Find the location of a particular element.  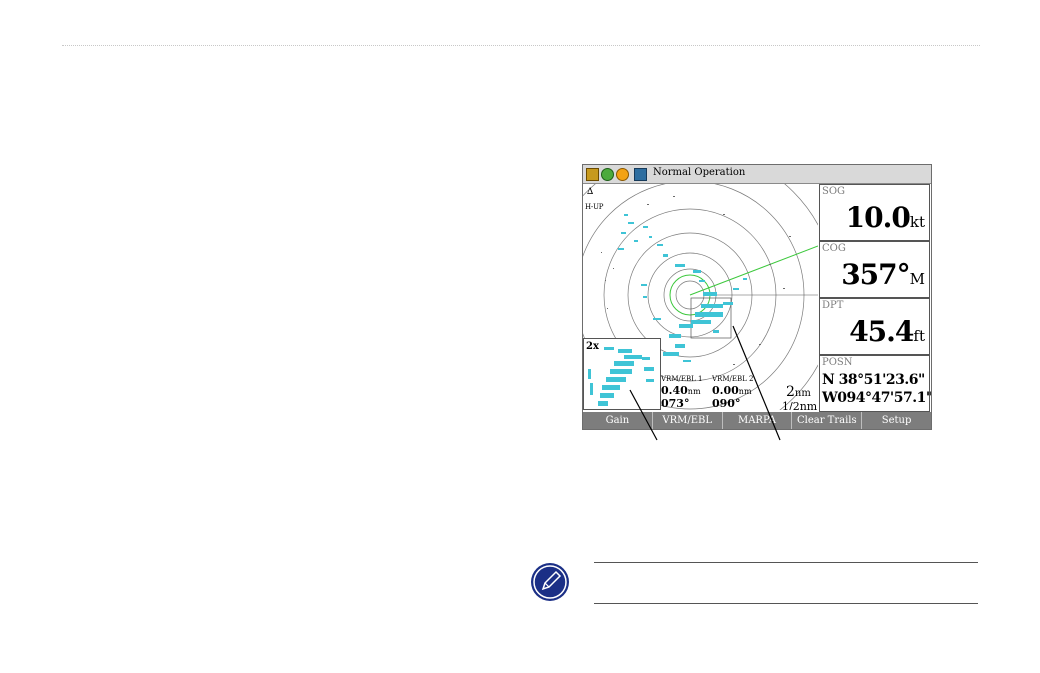

sog-panel: SOG 10.0kt is located at coordinates (874, 212).